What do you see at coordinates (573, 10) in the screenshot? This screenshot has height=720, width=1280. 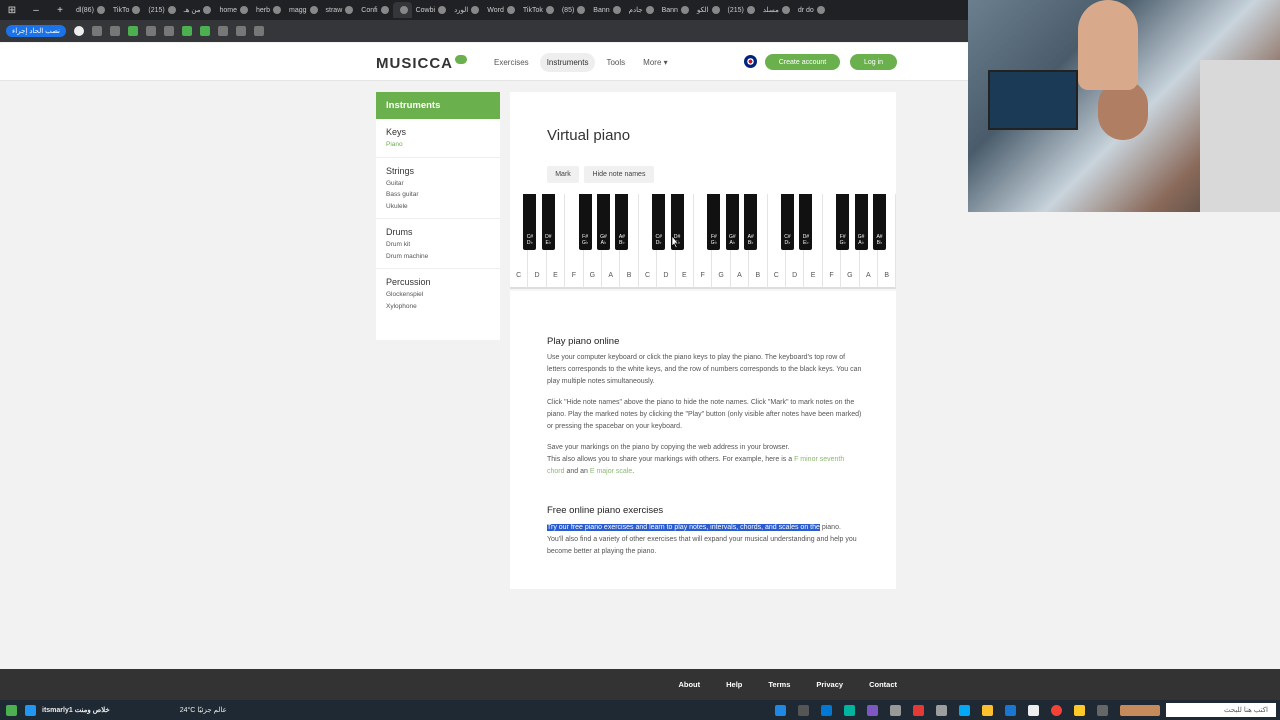 I see `browser-tab: (85)` at bounding box center [573, 10].